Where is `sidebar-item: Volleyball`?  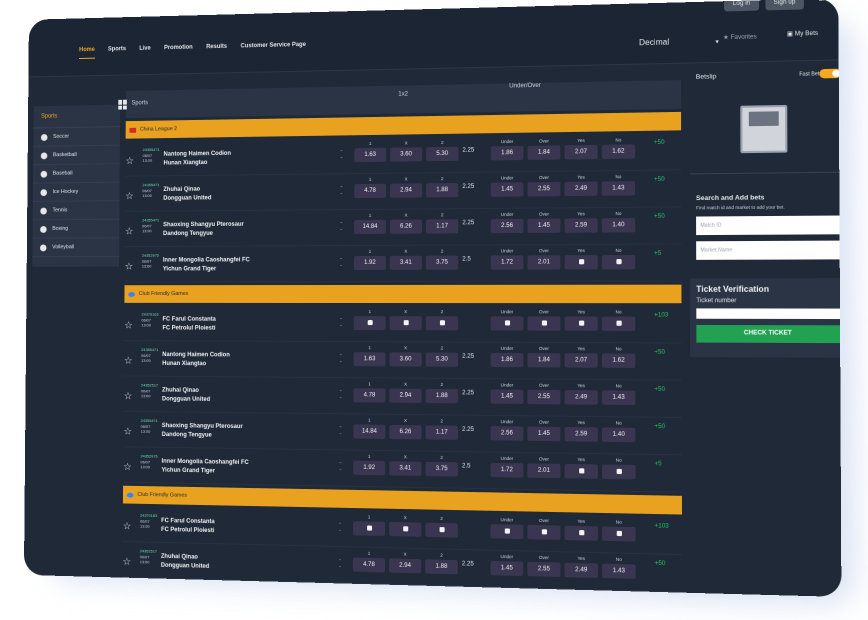
sidebar-item: Volleyball is located at coordinates (76, 248).